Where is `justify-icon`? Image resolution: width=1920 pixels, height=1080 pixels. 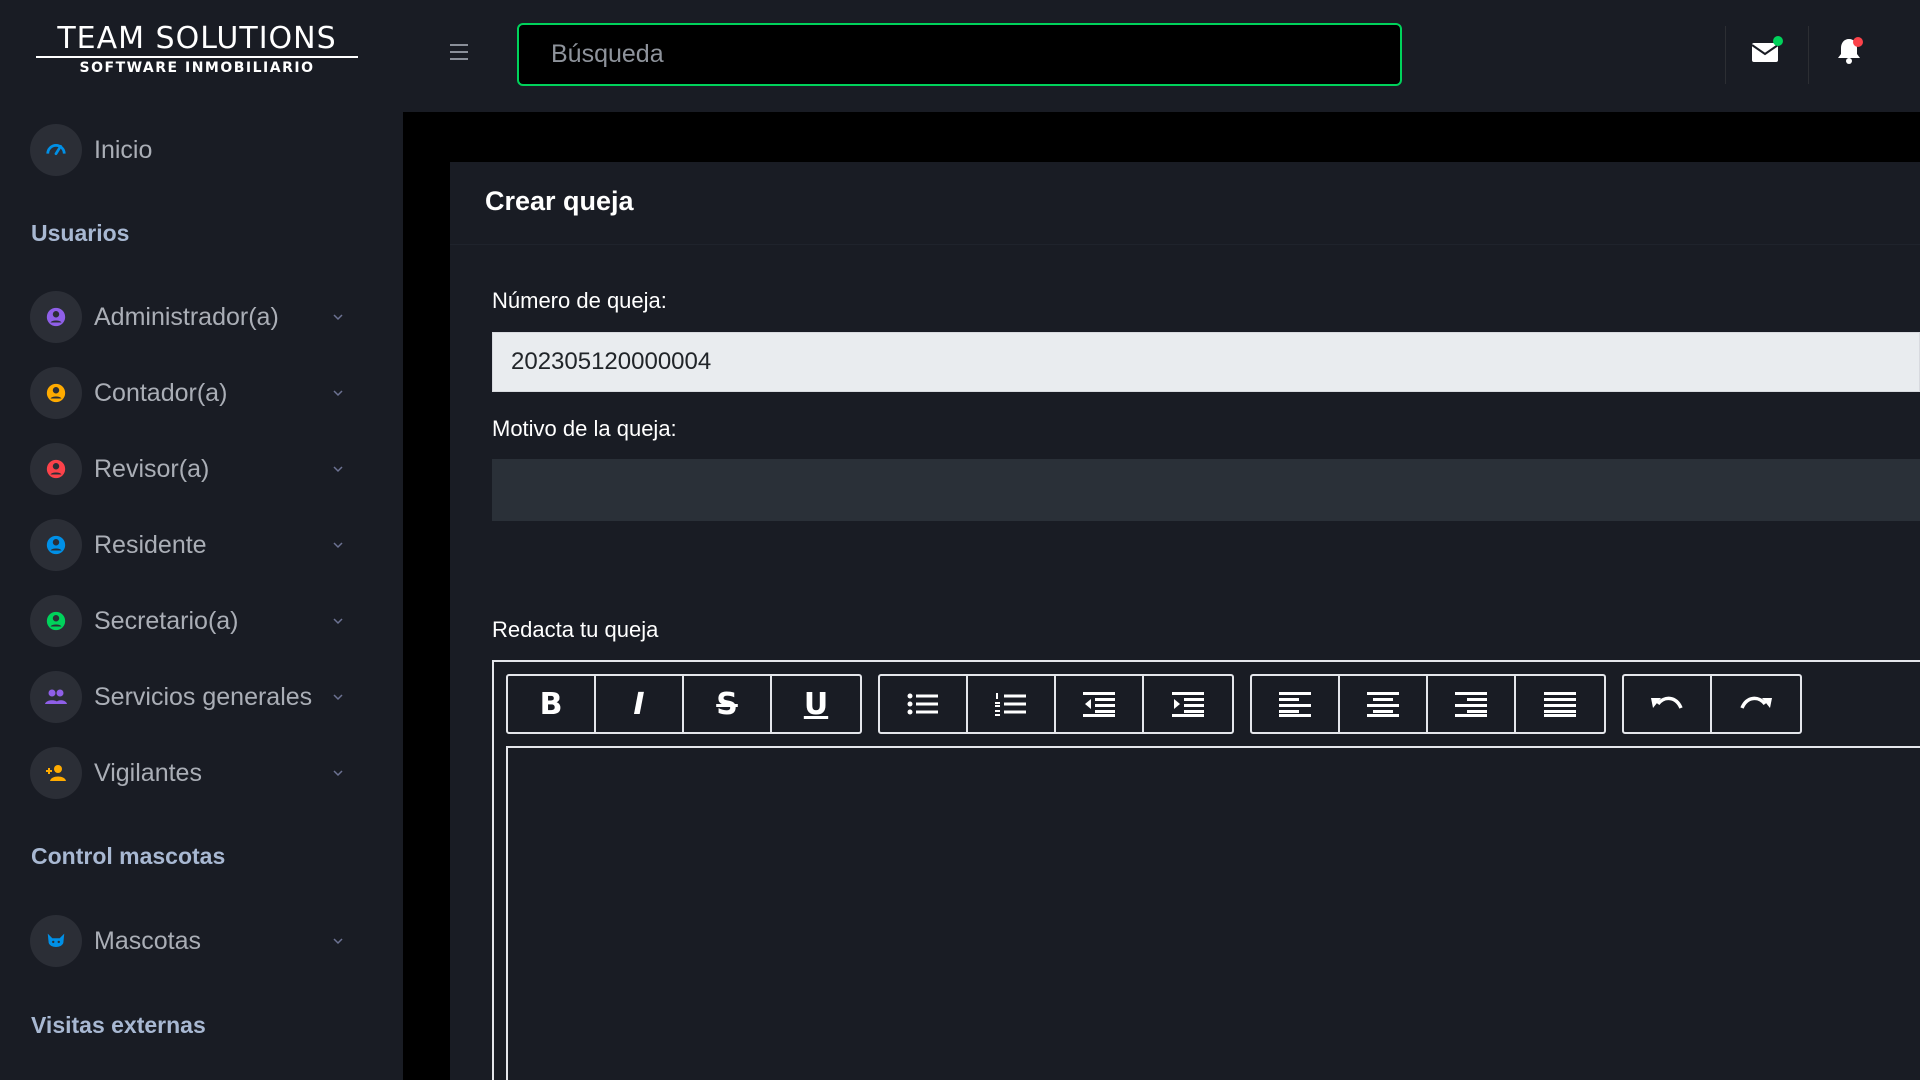 justify-icon is located at coordinates (1560, 704).